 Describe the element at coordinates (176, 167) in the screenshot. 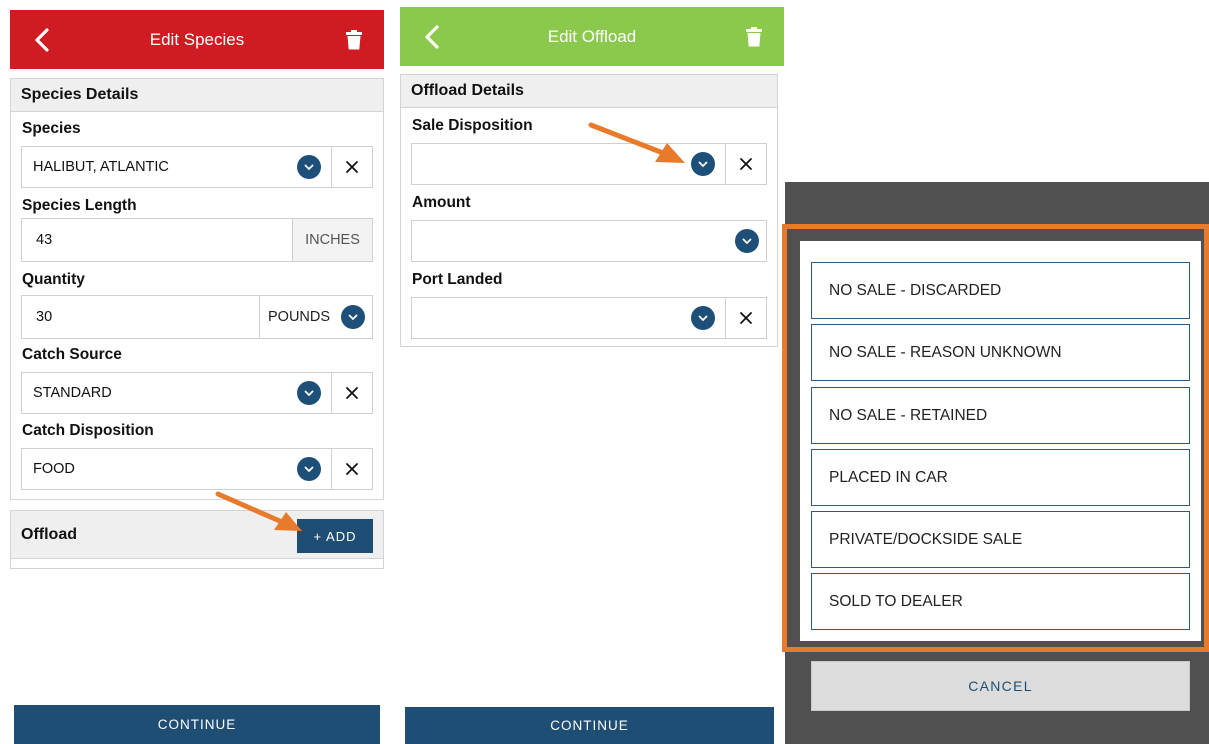

I see `species-select: HALIBUT, ATLANTIC` at that location.